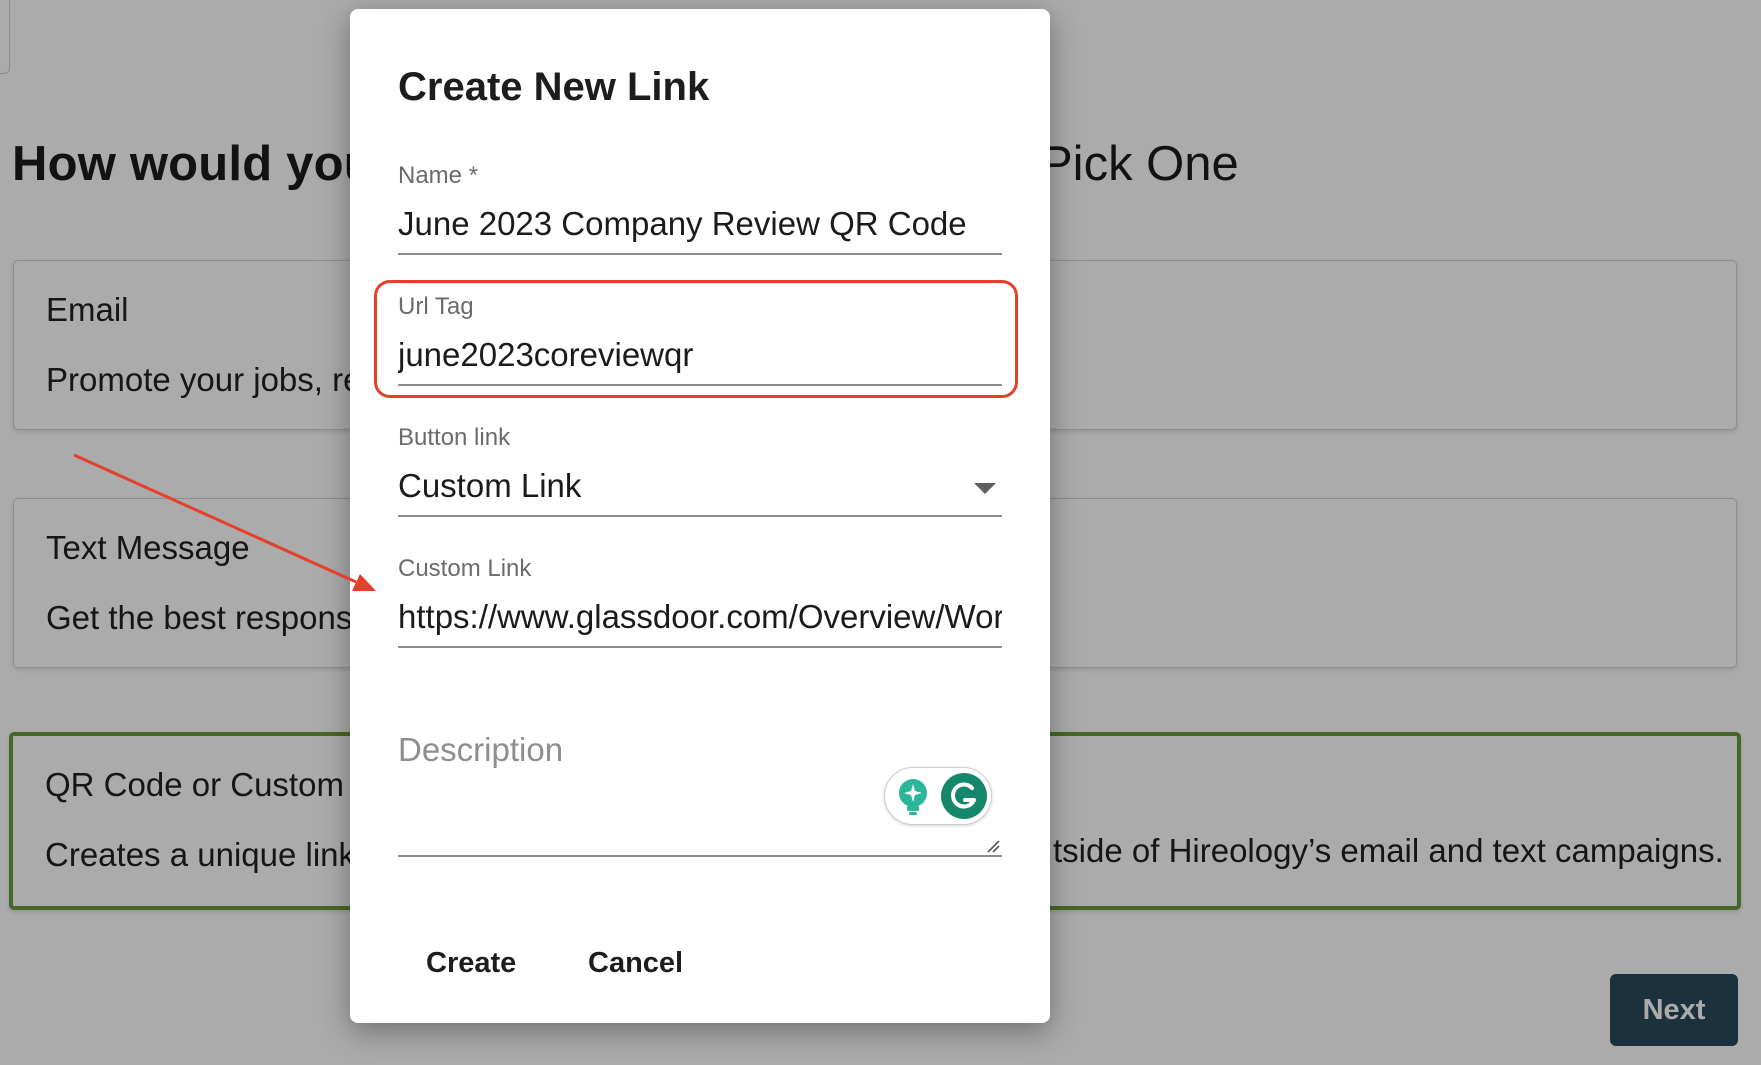 The height and width of the screenshot is (1065, 1761). Describe the element at coordinates (700, 358) in the screenshot. I see `url-tag-input` at that location.